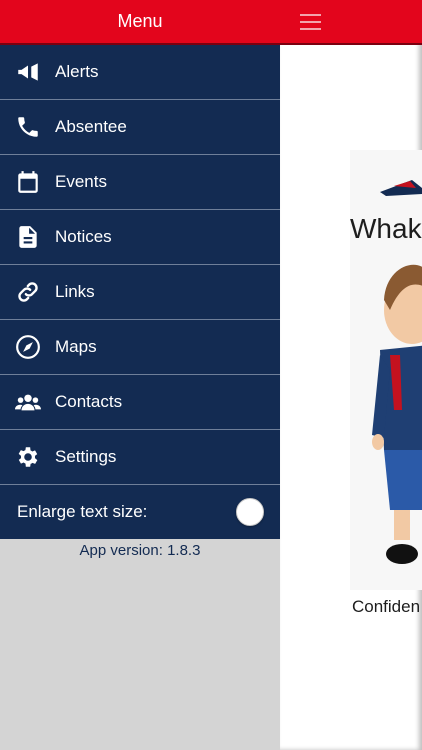 The image size is (422, 750). Describe the element at coordinates (86, 456) in the screenshot. I see `menu-item-label: Settings` at that location.